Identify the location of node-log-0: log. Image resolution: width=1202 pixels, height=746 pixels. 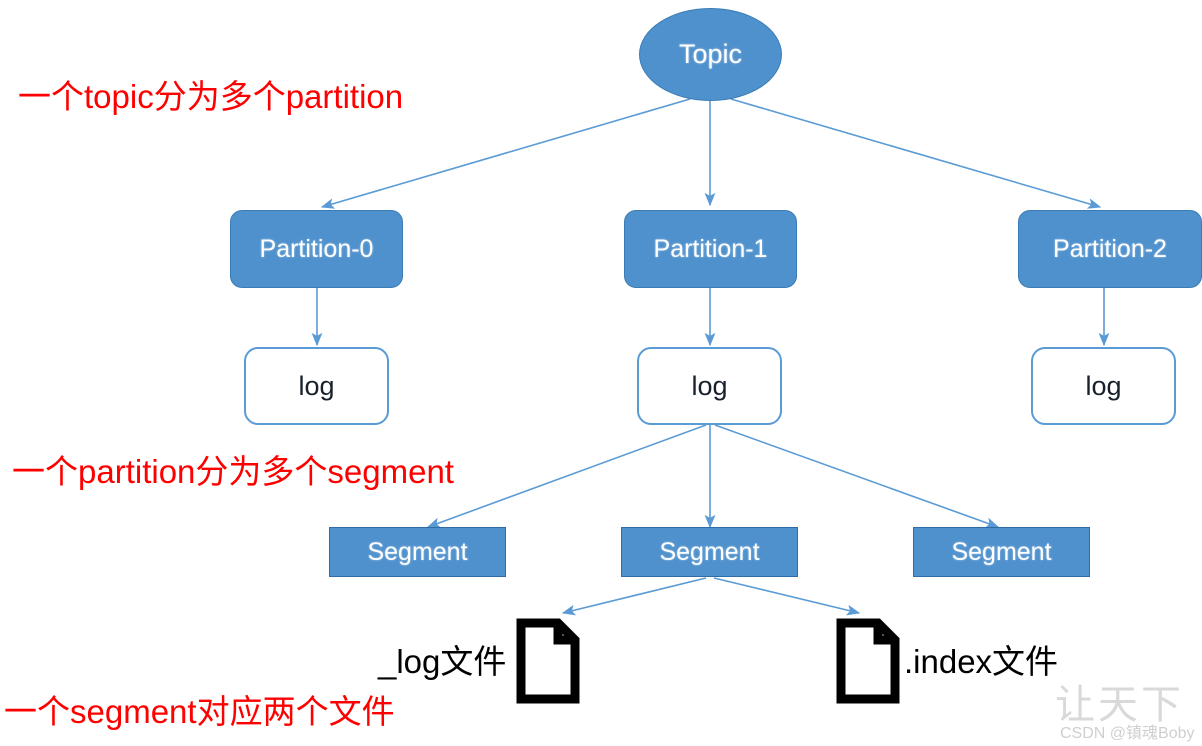
(316, 386).